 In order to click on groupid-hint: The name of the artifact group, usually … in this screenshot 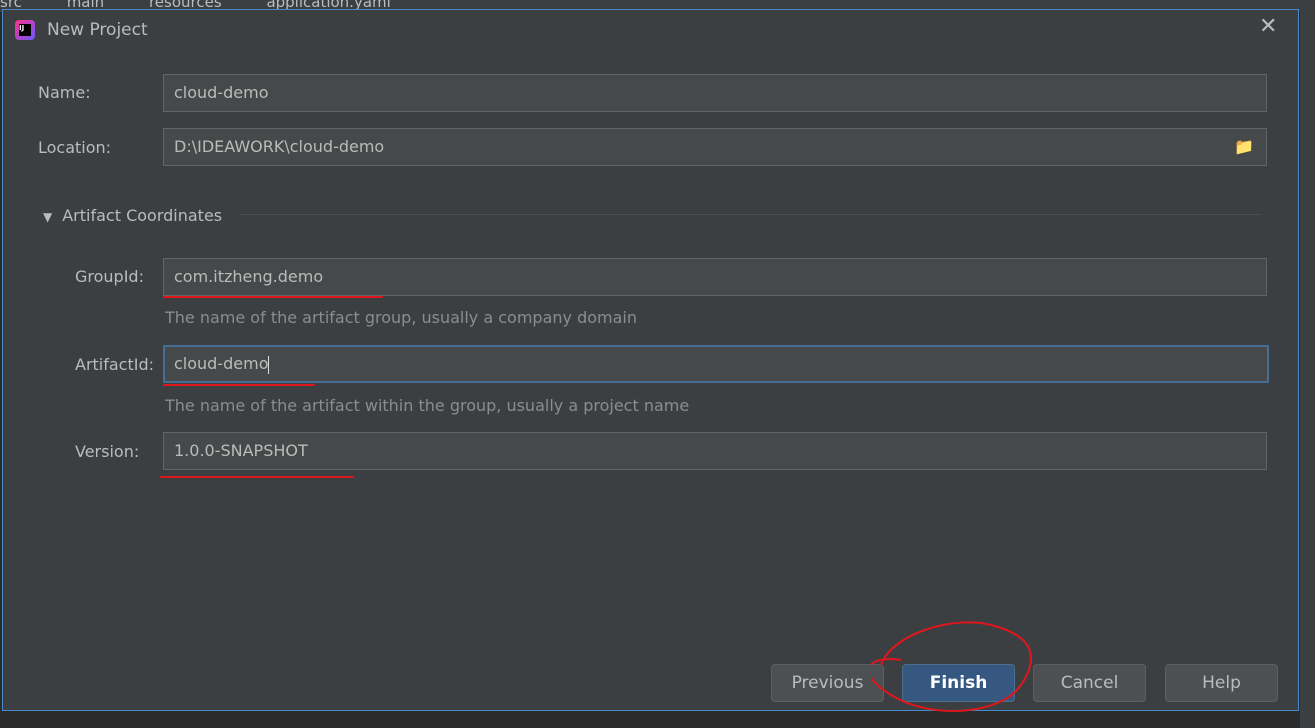, I will do `click(401, 317)`.